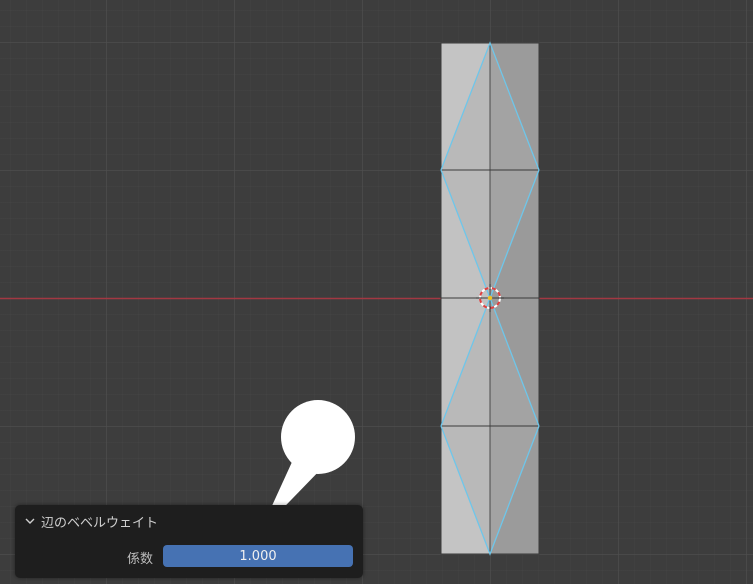 The width and height of the screenshot is (753, 584). Describe the element at coordinates (139, 559) in the screenshot. I see `factor-label: 係数` at that location.